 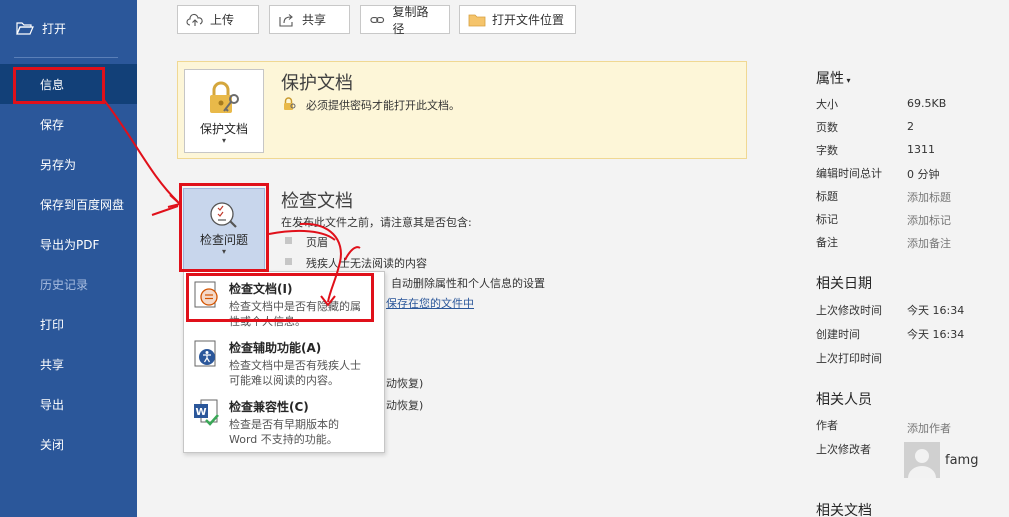 I want to click on related-people-header: 相关人员, so click(x=844, y=400).